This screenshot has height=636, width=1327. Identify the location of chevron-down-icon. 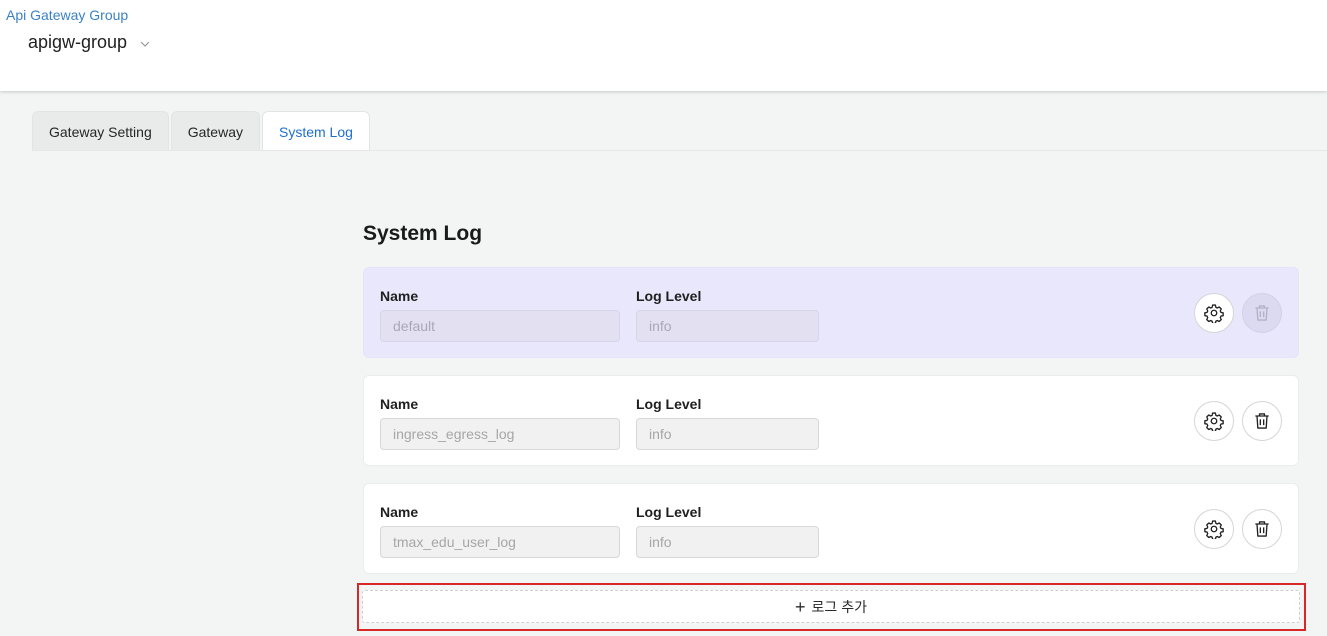
(145, 43).